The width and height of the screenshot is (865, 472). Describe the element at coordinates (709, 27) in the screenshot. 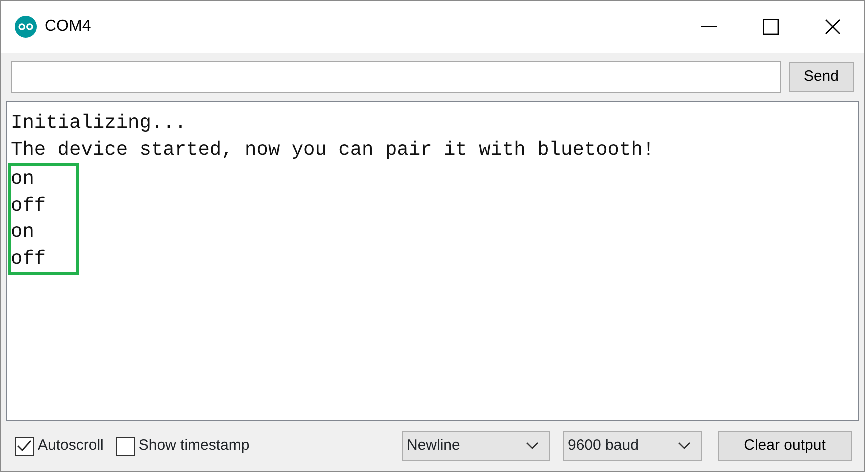

I see `minimize-icon` at that location.